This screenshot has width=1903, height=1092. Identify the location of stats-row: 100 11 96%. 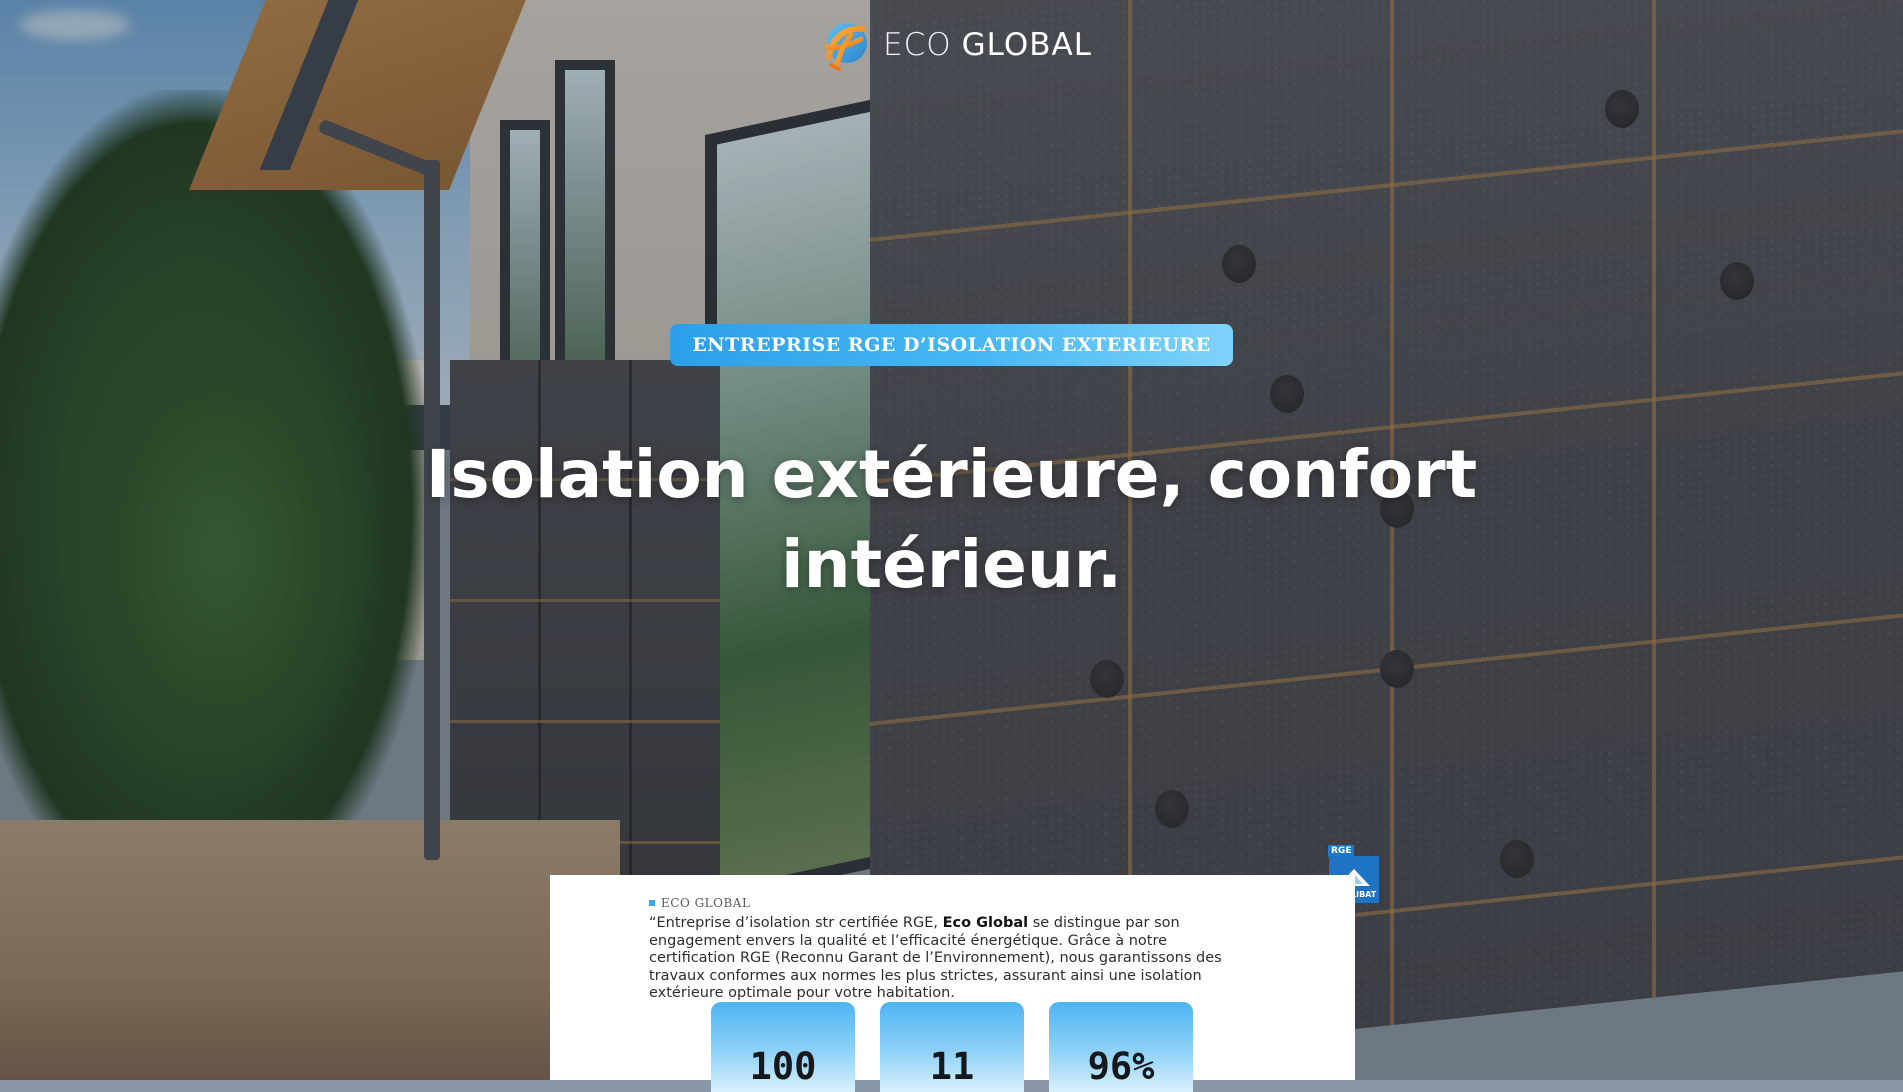
(952, 1047).